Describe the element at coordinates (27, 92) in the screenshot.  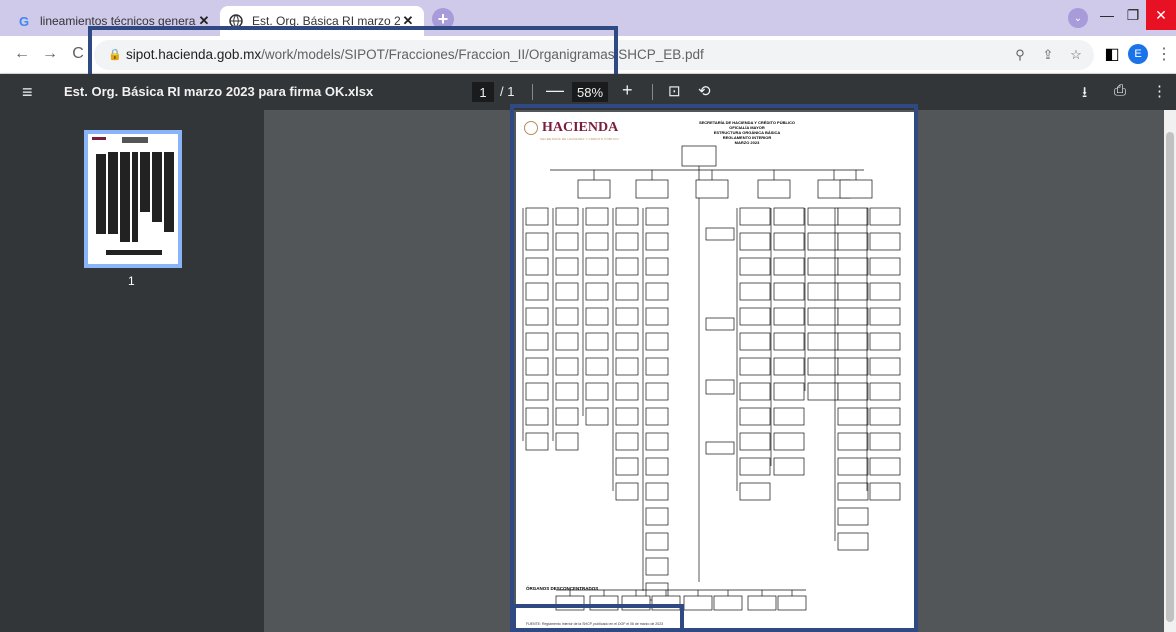
I see `hamburger-menu-icon: ≡` at that location.